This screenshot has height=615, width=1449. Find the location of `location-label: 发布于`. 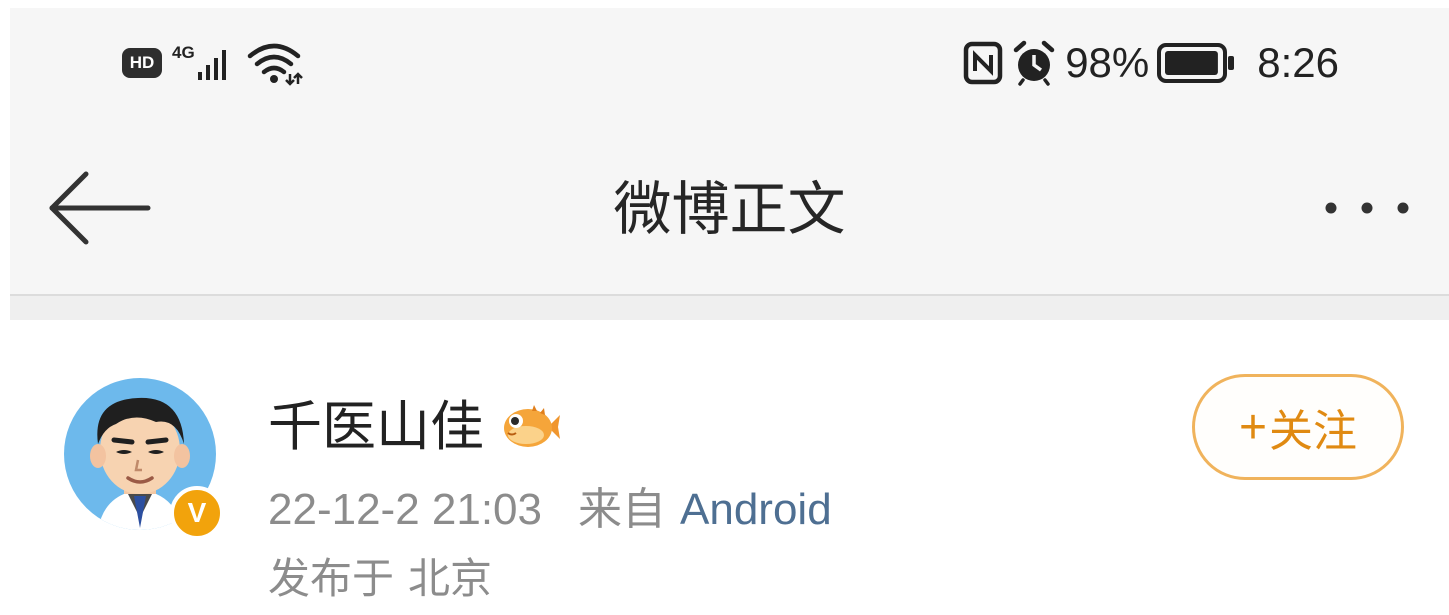

location-label: 发布于 is located at coordinates (331, 578).